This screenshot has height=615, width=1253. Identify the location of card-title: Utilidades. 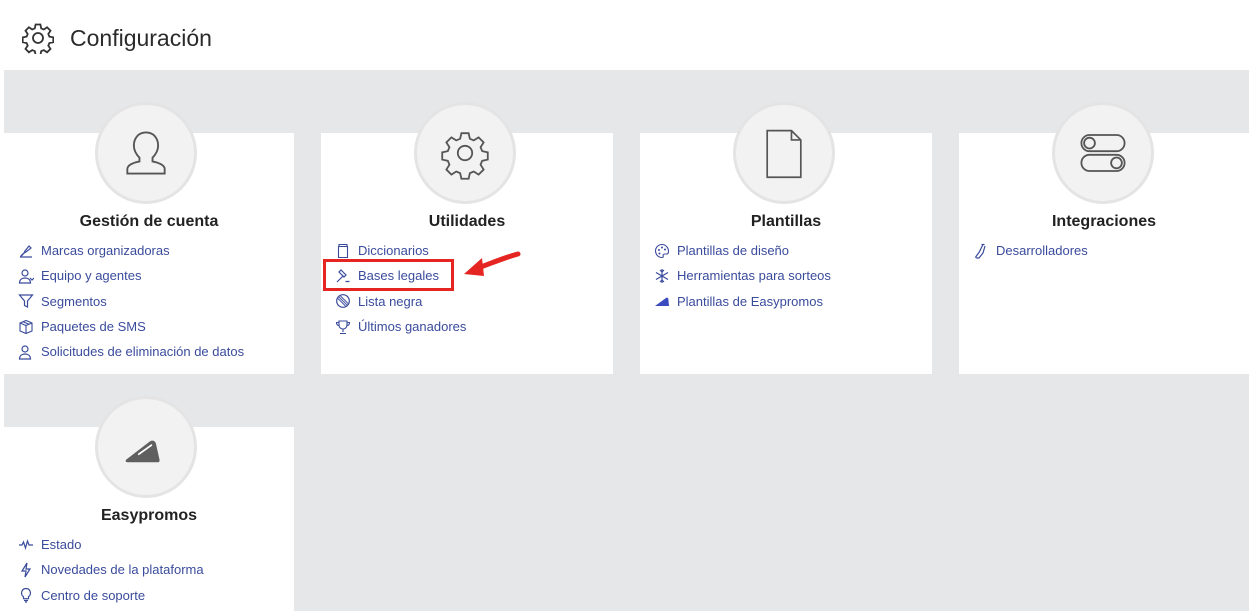
(467, 221).